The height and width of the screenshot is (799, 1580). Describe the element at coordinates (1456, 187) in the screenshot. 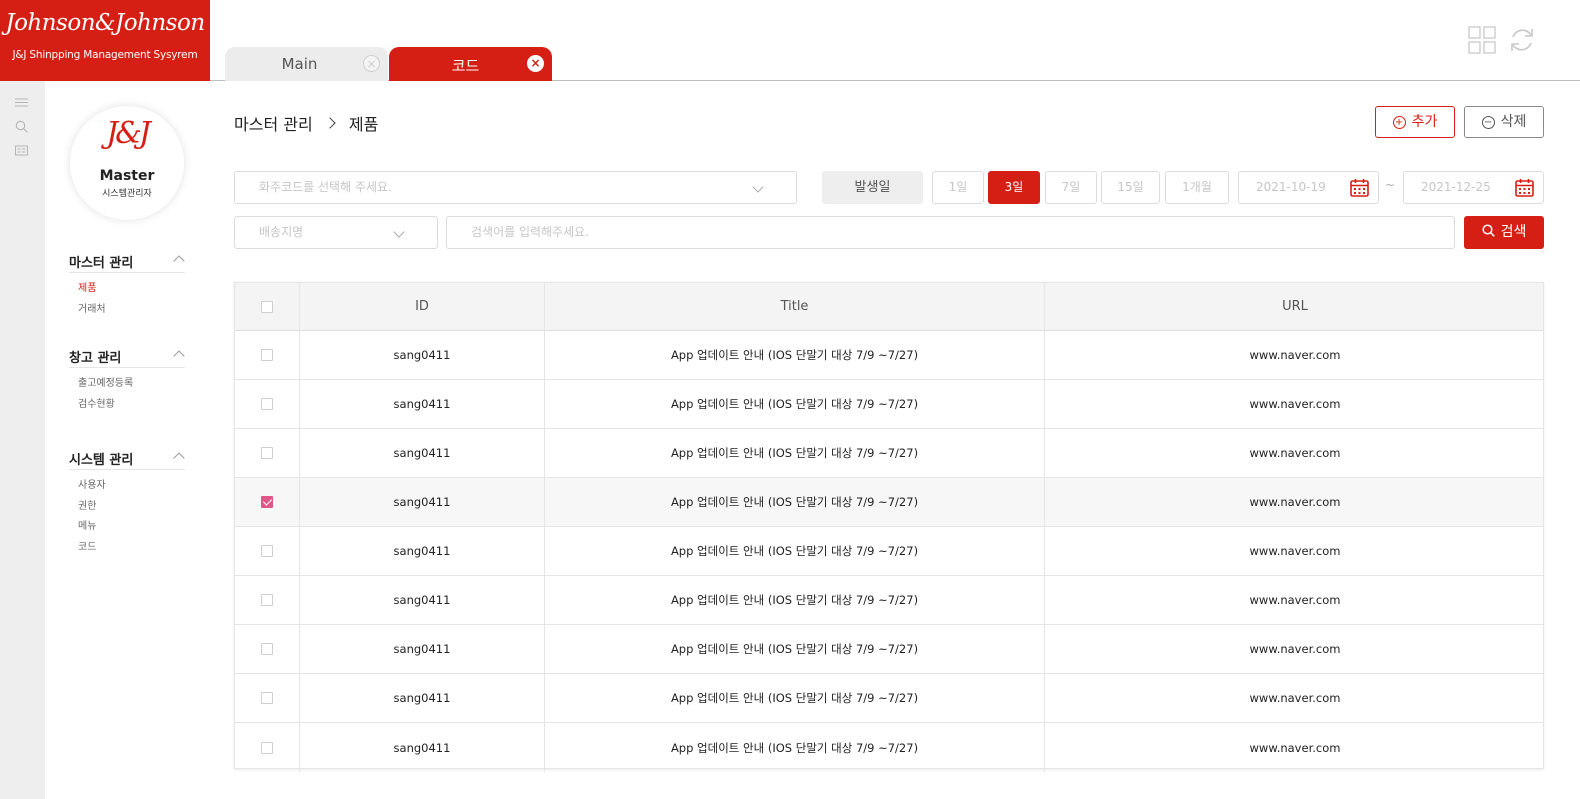

I see `date-to-value: 2021-12-25` at that location.